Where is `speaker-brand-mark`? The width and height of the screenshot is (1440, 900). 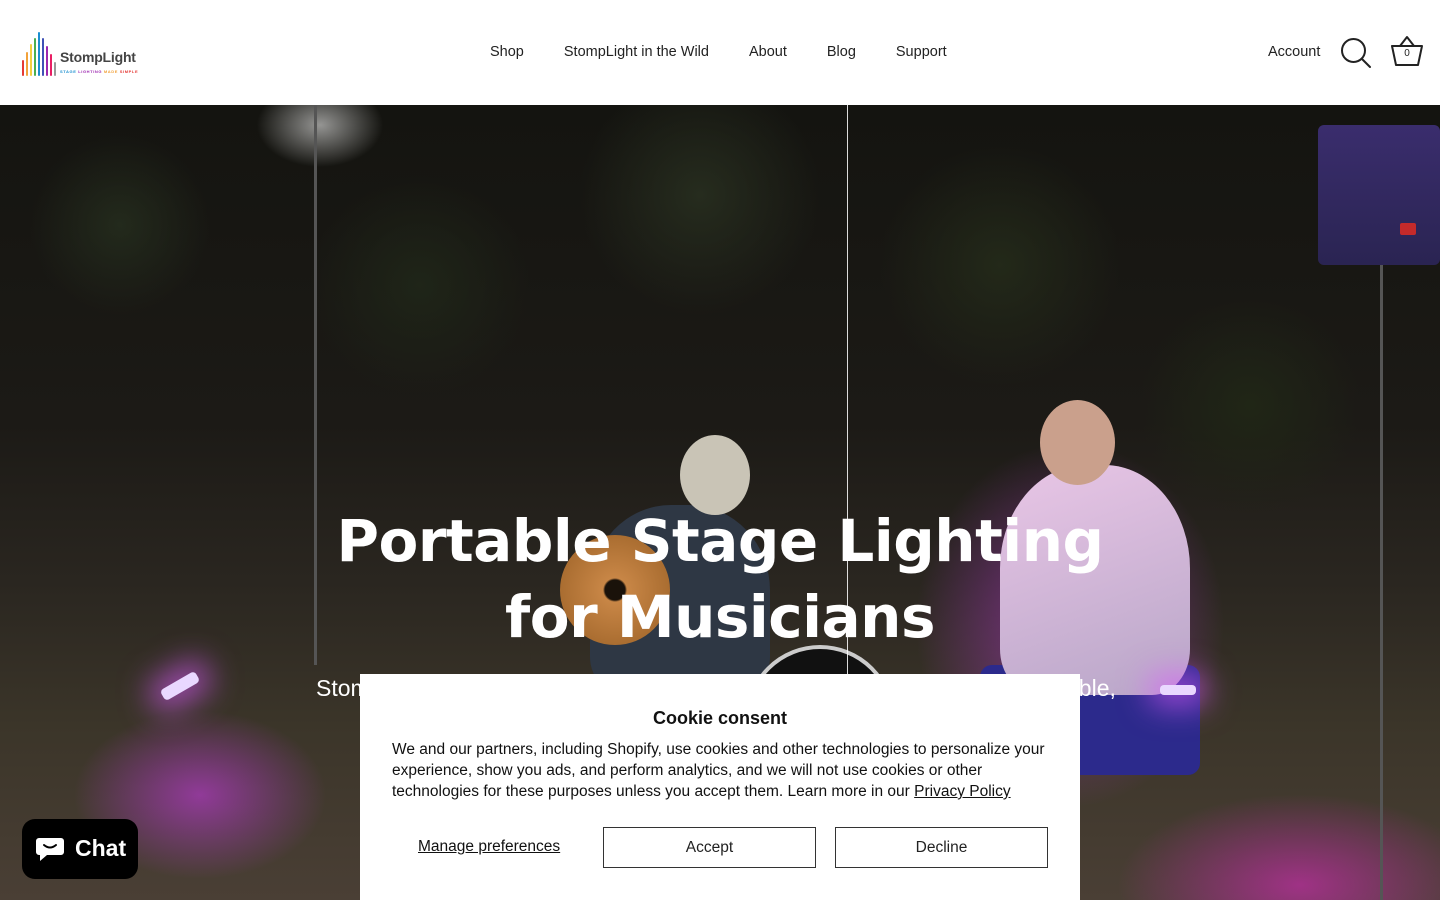 speaker-brand-mark is located at coordinates (1408, 229).